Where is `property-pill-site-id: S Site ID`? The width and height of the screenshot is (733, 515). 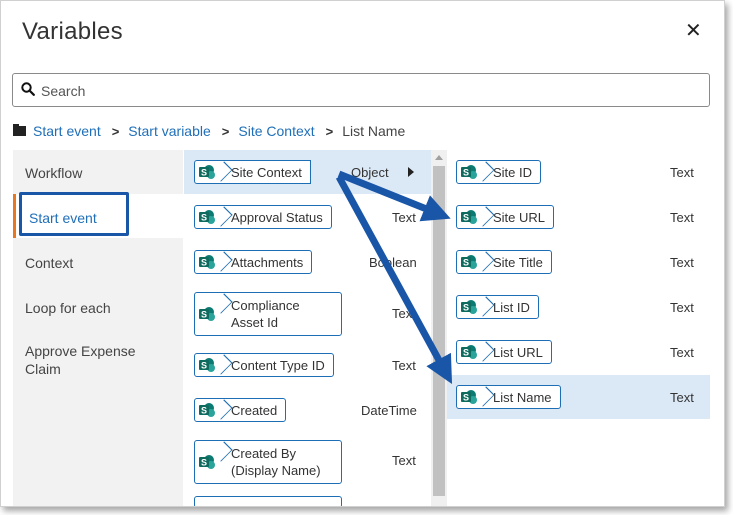 property-pill-site-id: S Site ID is located at coordinates (499, 172).